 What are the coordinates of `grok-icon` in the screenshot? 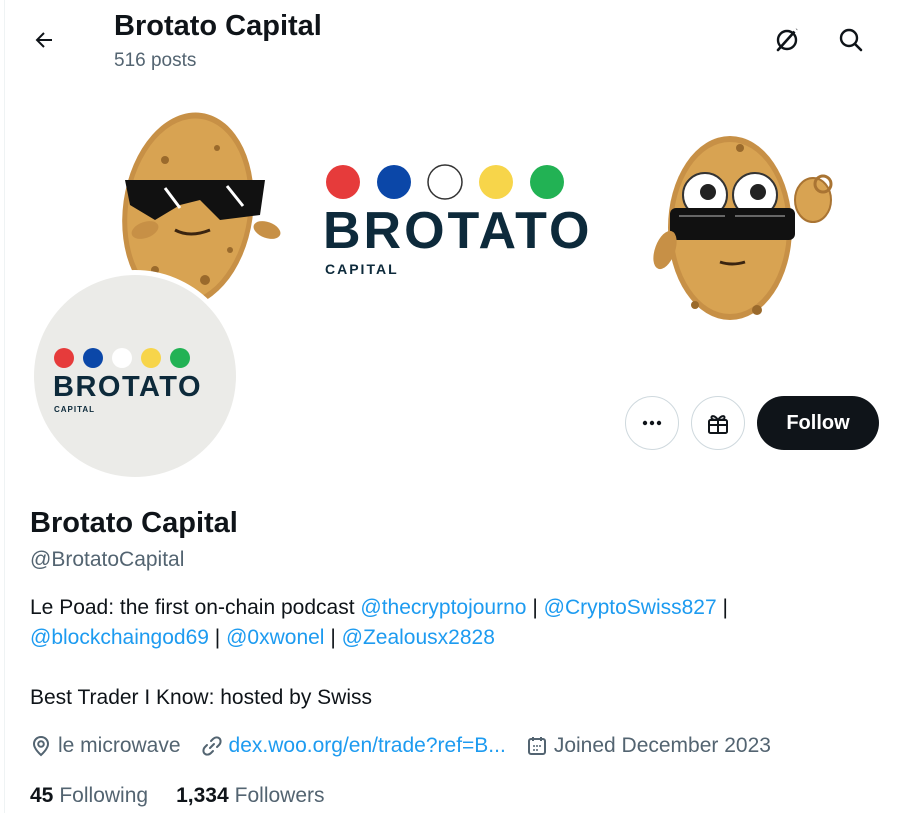 It's located at (788, 39).